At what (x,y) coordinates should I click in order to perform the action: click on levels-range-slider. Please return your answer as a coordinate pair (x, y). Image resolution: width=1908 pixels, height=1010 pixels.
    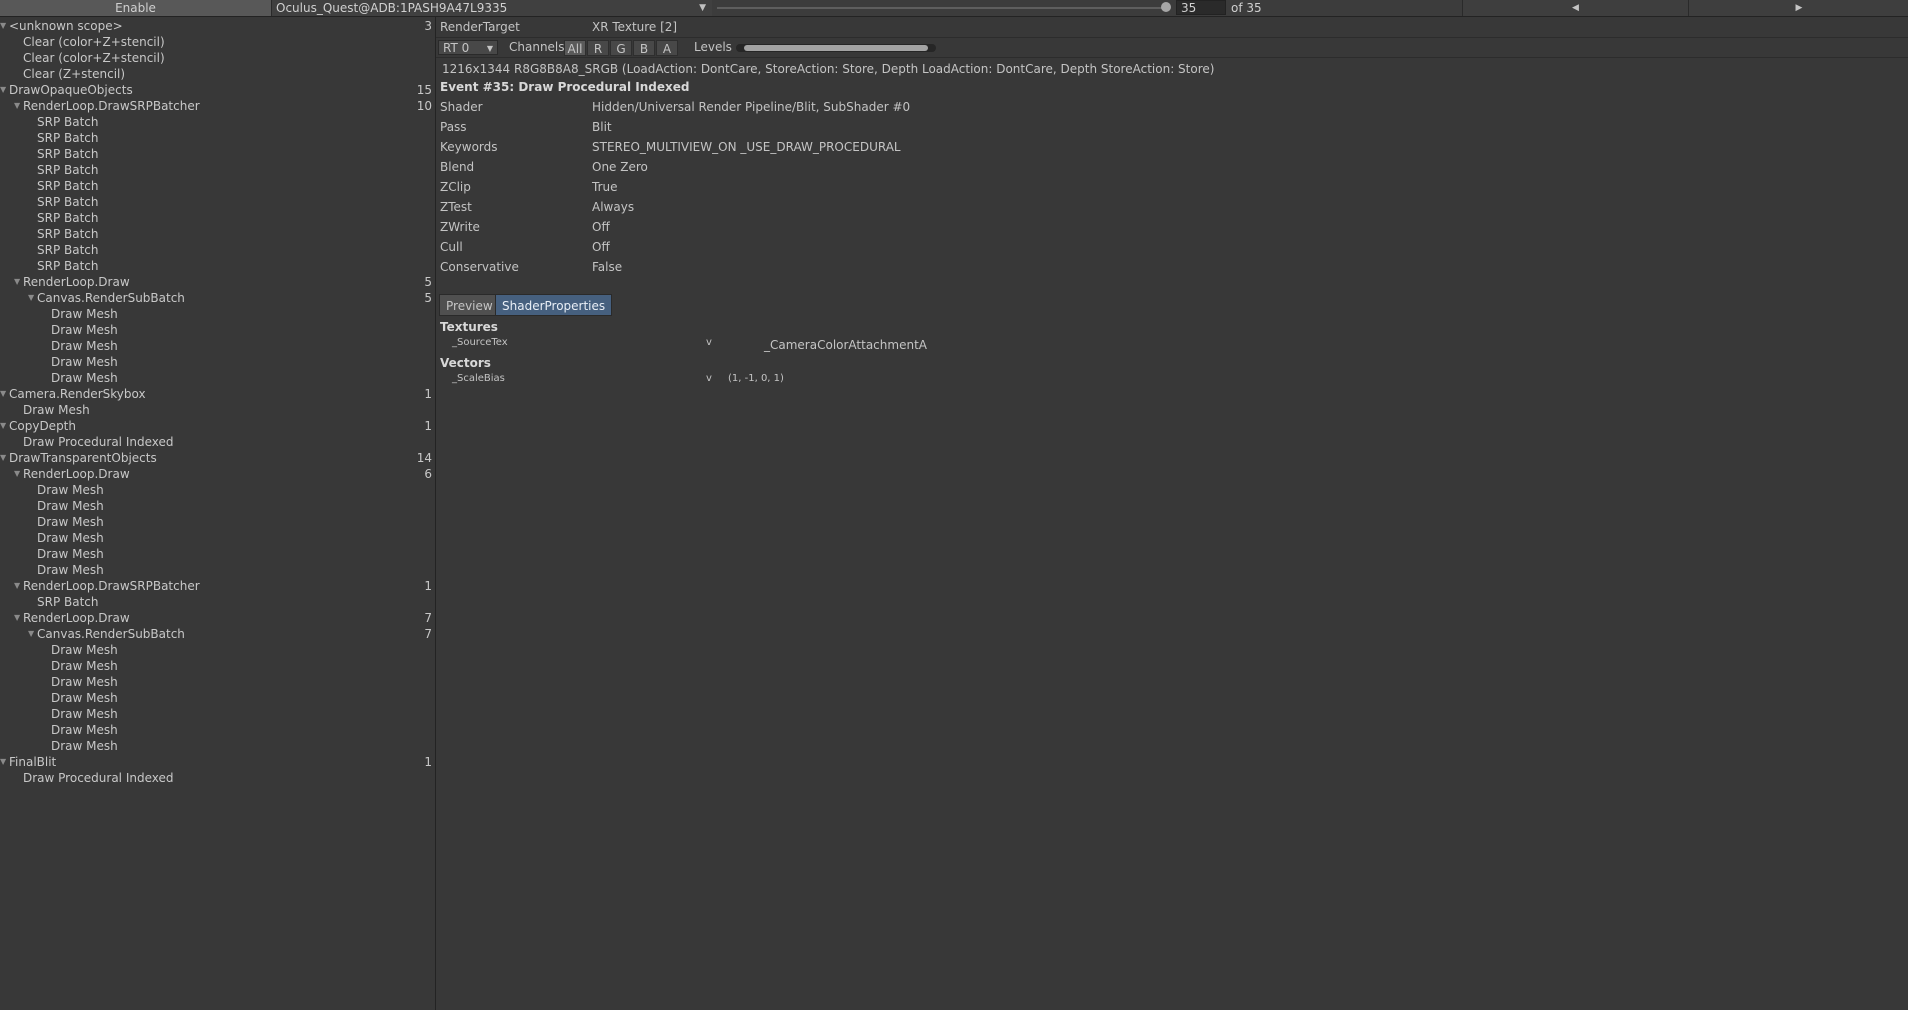
    Looking at the image, I should click on (836, 48).